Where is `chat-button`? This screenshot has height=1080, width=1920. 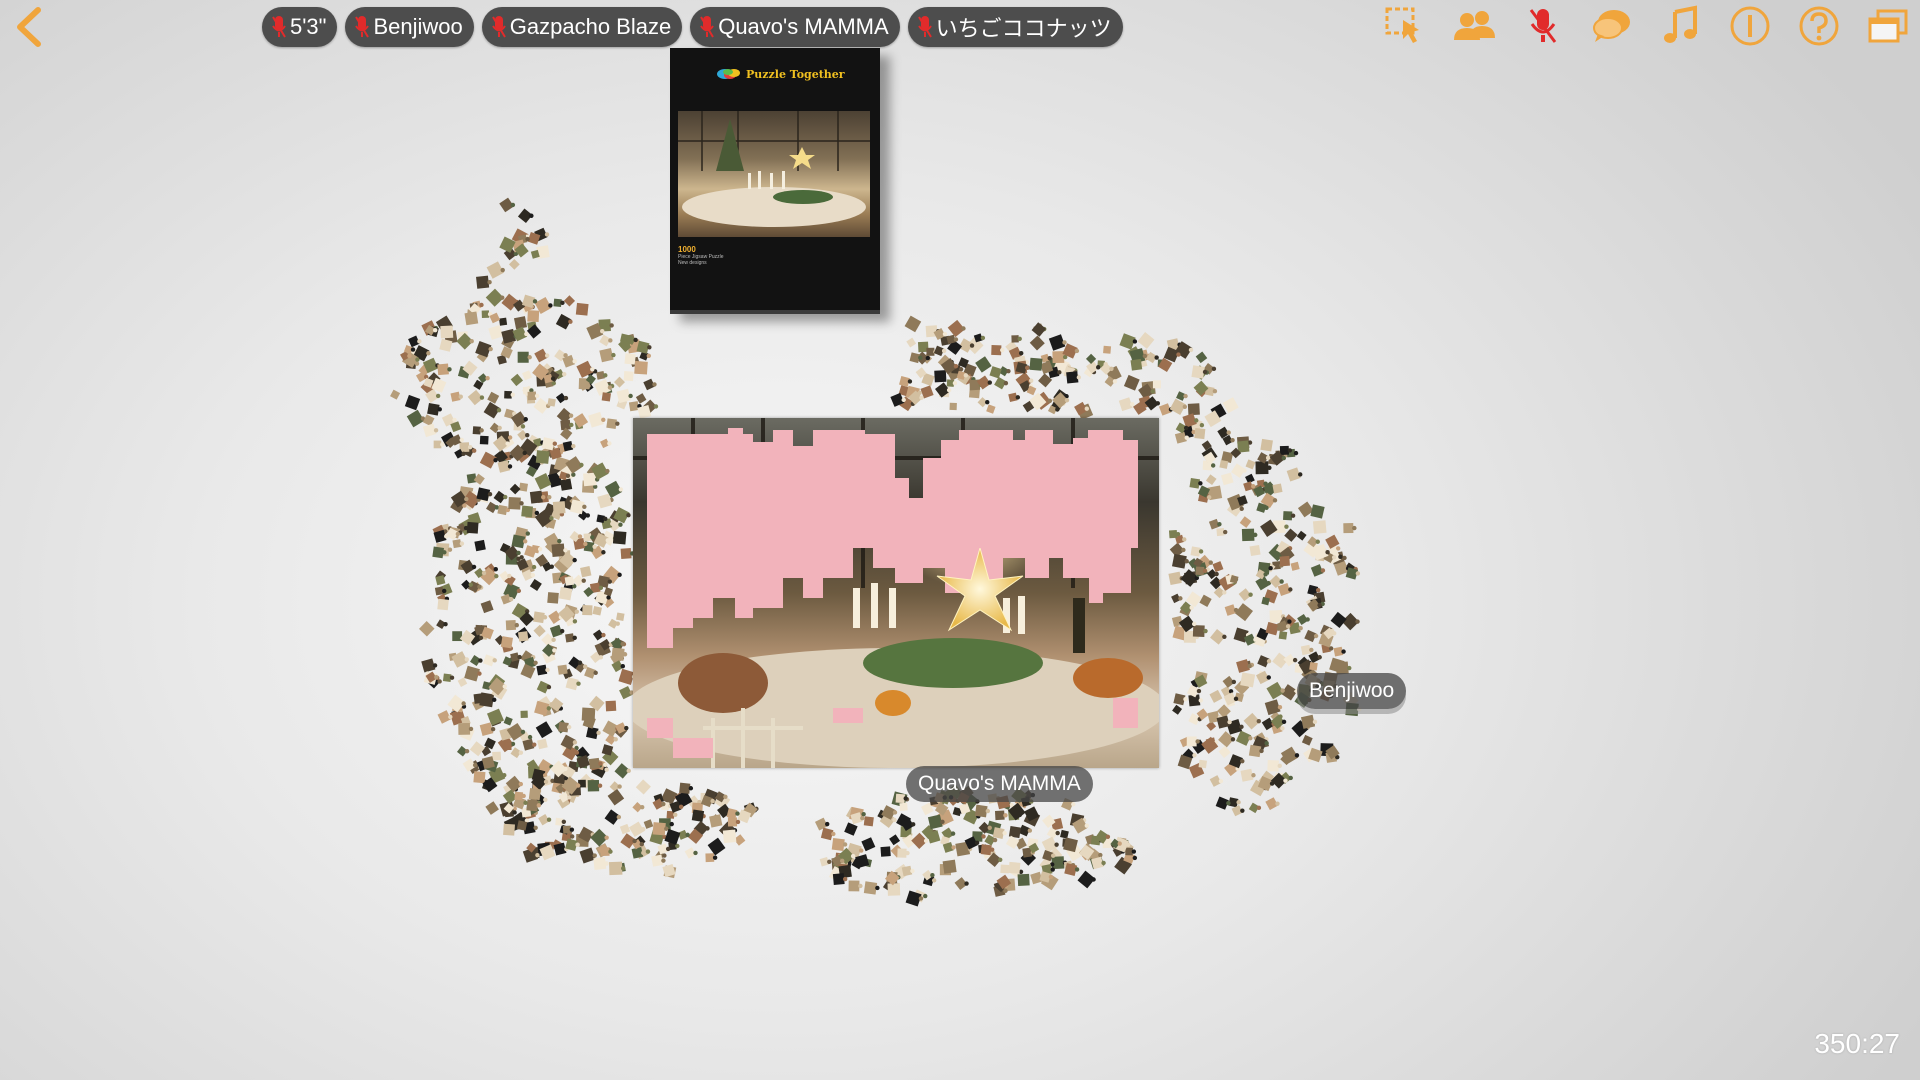
chat-button is located at coordinates (1612, 26).